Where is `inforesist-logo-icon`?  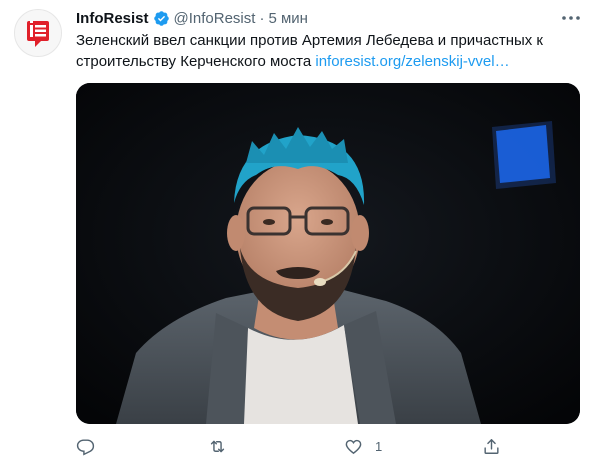
inforesist-logo-icon is located at coordinates (38, 34).